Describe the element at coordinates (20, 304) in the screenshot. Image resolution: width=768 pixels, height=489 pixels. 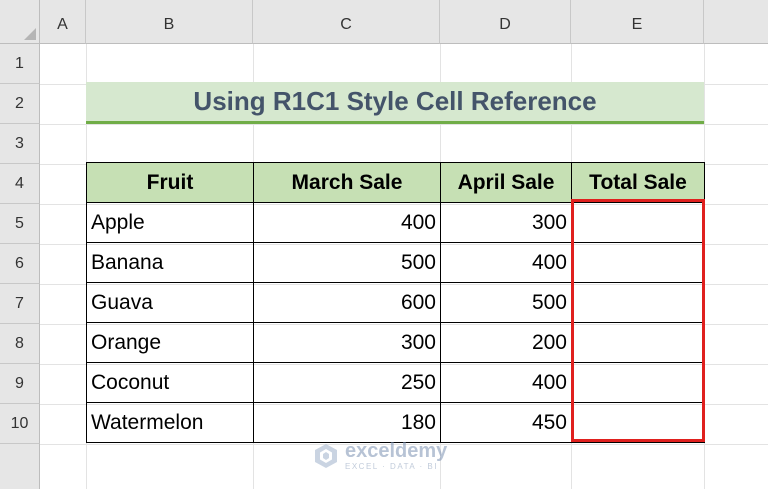
I see `row-header-7: 7` at that location.